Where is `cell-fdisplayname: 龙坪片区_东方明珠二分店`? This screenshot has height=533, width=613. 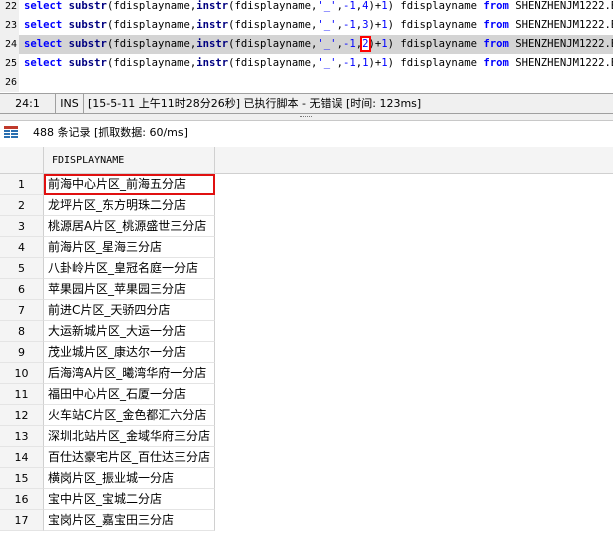 cell-fdisplayname: 龙坪片区_东方明珠二分店 is located at coordinates (129, 205).